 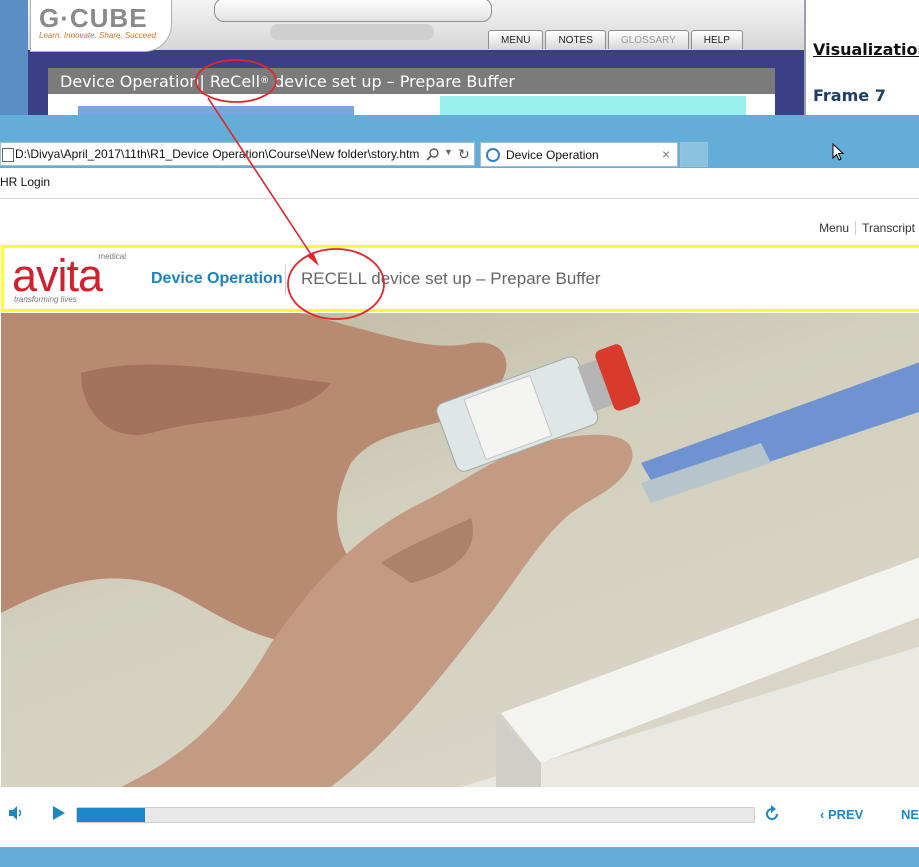 I want to click on player-top-links: Menu Transcript, so click(x=867, y=228).